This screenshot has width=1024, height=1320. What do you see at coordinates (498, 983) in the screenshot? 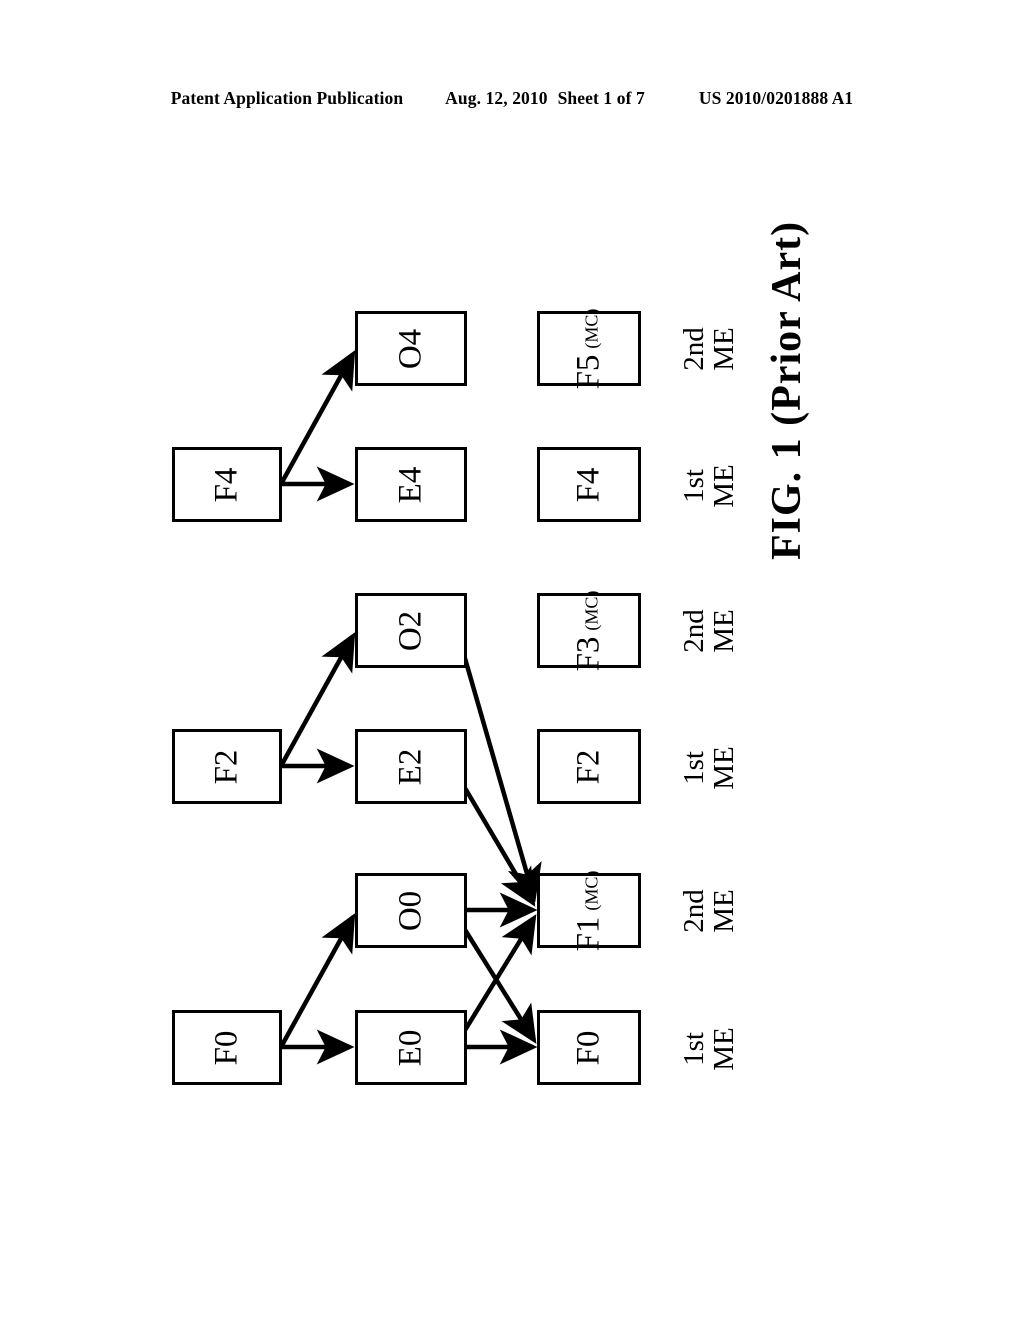
I see `arrow-o0-to-f0` at bounding box center [498, 983].